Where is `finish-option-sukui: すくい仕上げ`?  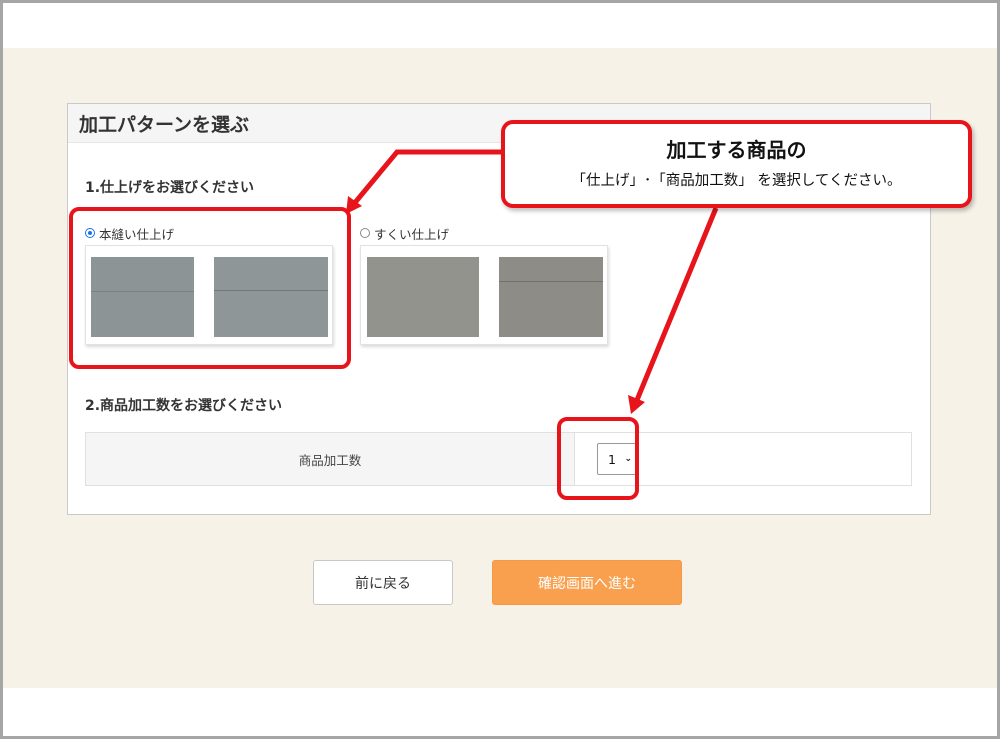
finish-option-sukui: すくい仕上げ is located at coordinates (485, 284).